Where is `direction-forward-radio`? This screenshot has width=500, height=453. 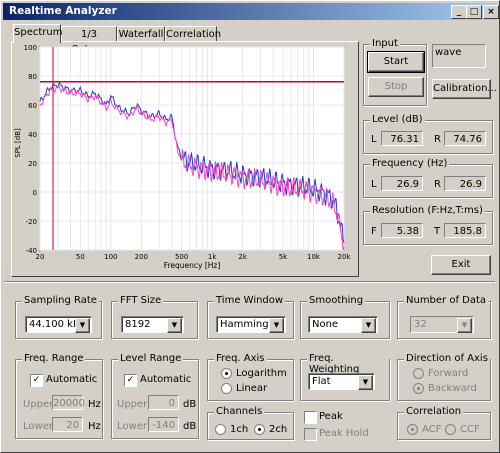
direction-forward-radio is located at coordinates (418, 373).